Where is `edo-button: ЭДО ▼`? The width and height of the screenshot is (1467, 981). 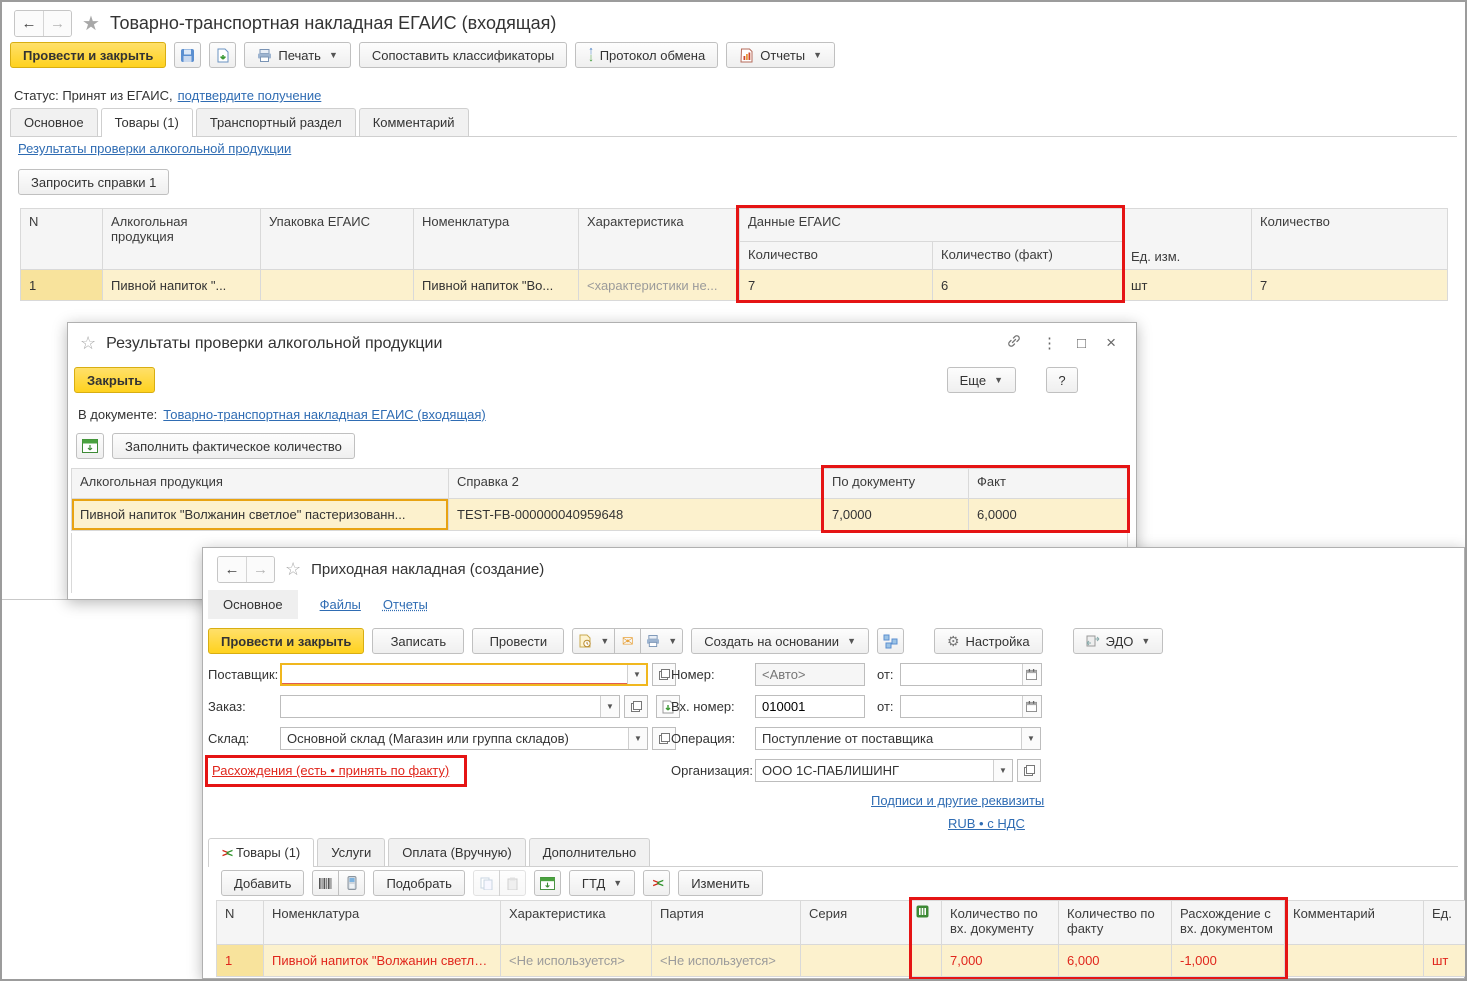 edo-button: ЭДО ▼ is located at coordinates (1118, 641).